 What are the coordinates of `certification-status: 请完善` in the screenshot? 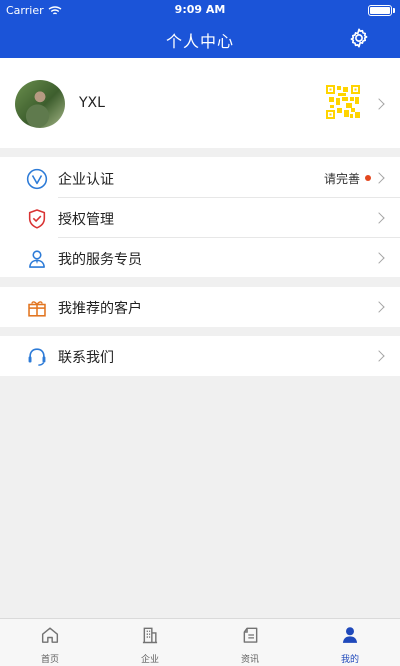 It's located at (341, 179).